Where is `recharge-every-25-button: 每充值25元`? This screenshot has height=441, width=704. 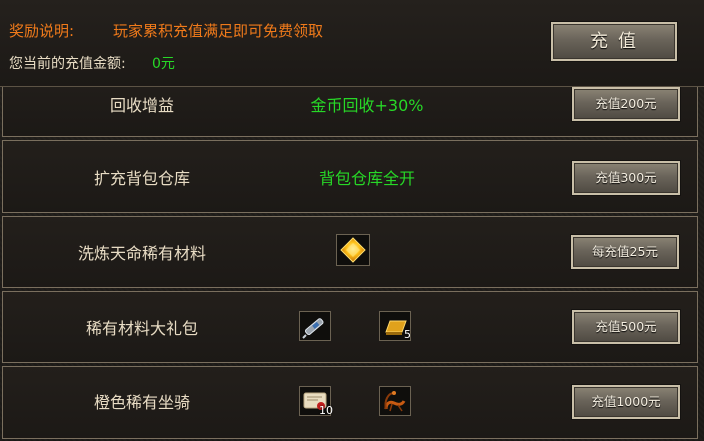 recharge-every-25-button: 每充值25元 is located at coordinates (625, 252).